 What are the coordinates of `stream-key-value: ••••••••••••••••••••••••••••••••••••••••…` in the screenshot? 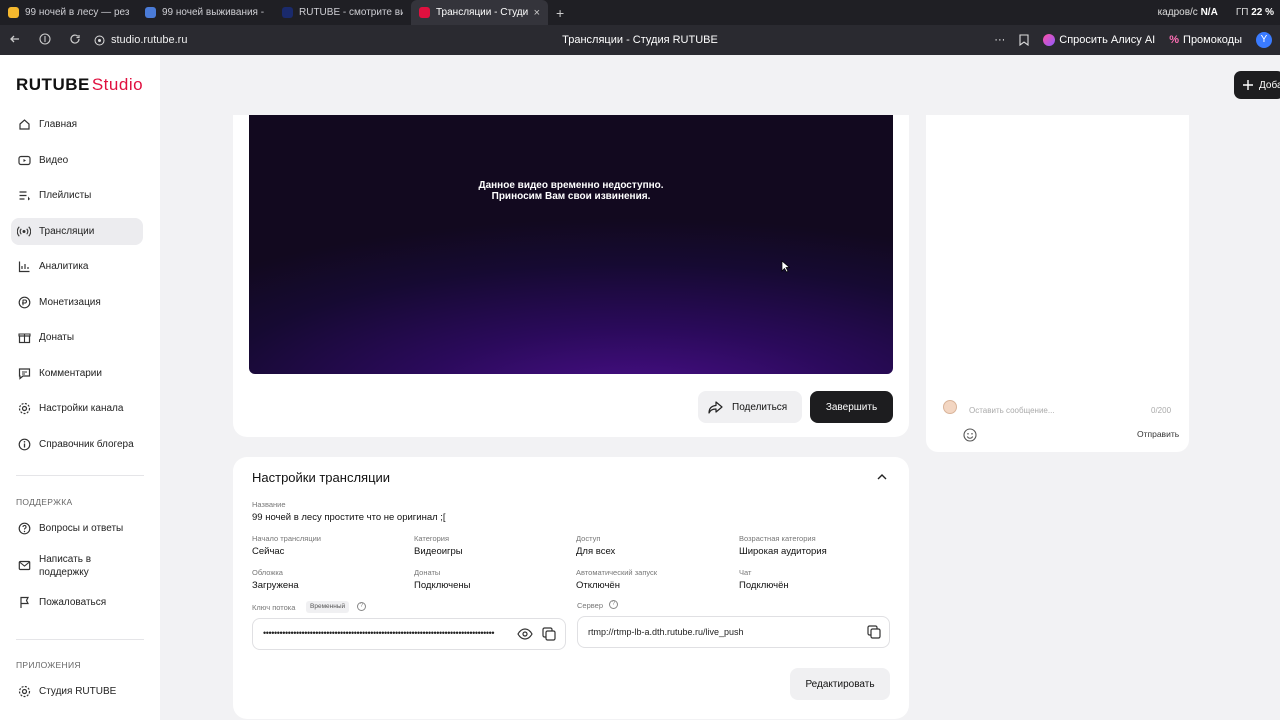 It's located at (379, 633).